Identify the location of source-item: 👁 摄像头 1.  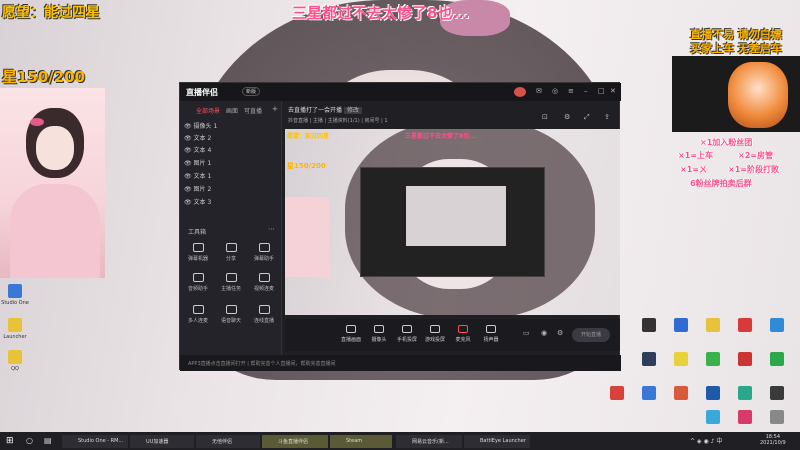
(200, 125).